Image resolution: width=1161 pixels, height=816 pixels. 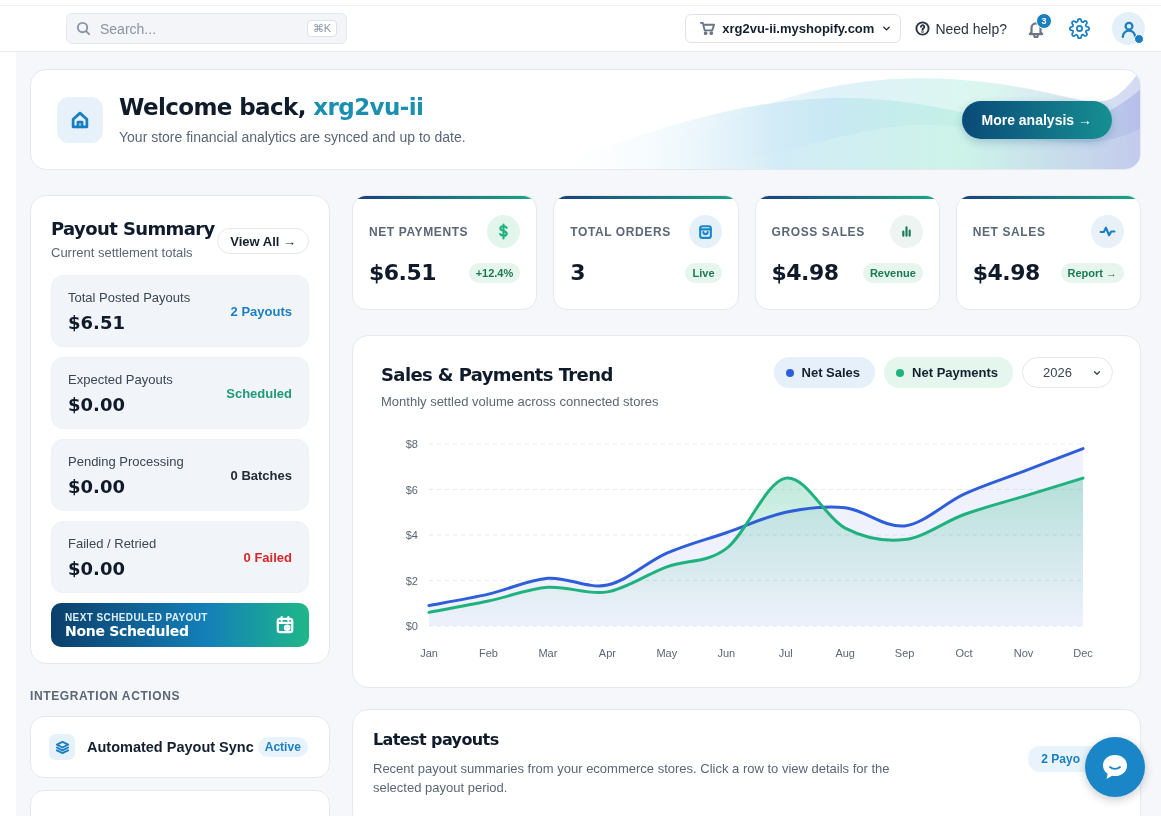 I want to click on stat-label: GROSS SALES, so click(x=818, y=231).